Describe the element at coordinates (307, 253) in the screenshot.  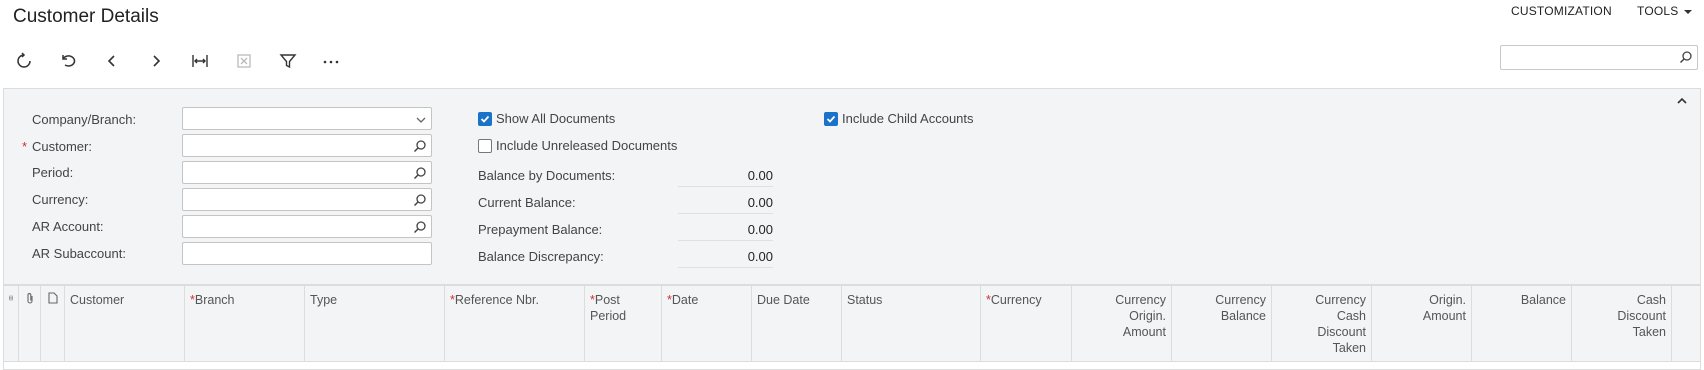
I see `ar-subaccount-field` at that location.